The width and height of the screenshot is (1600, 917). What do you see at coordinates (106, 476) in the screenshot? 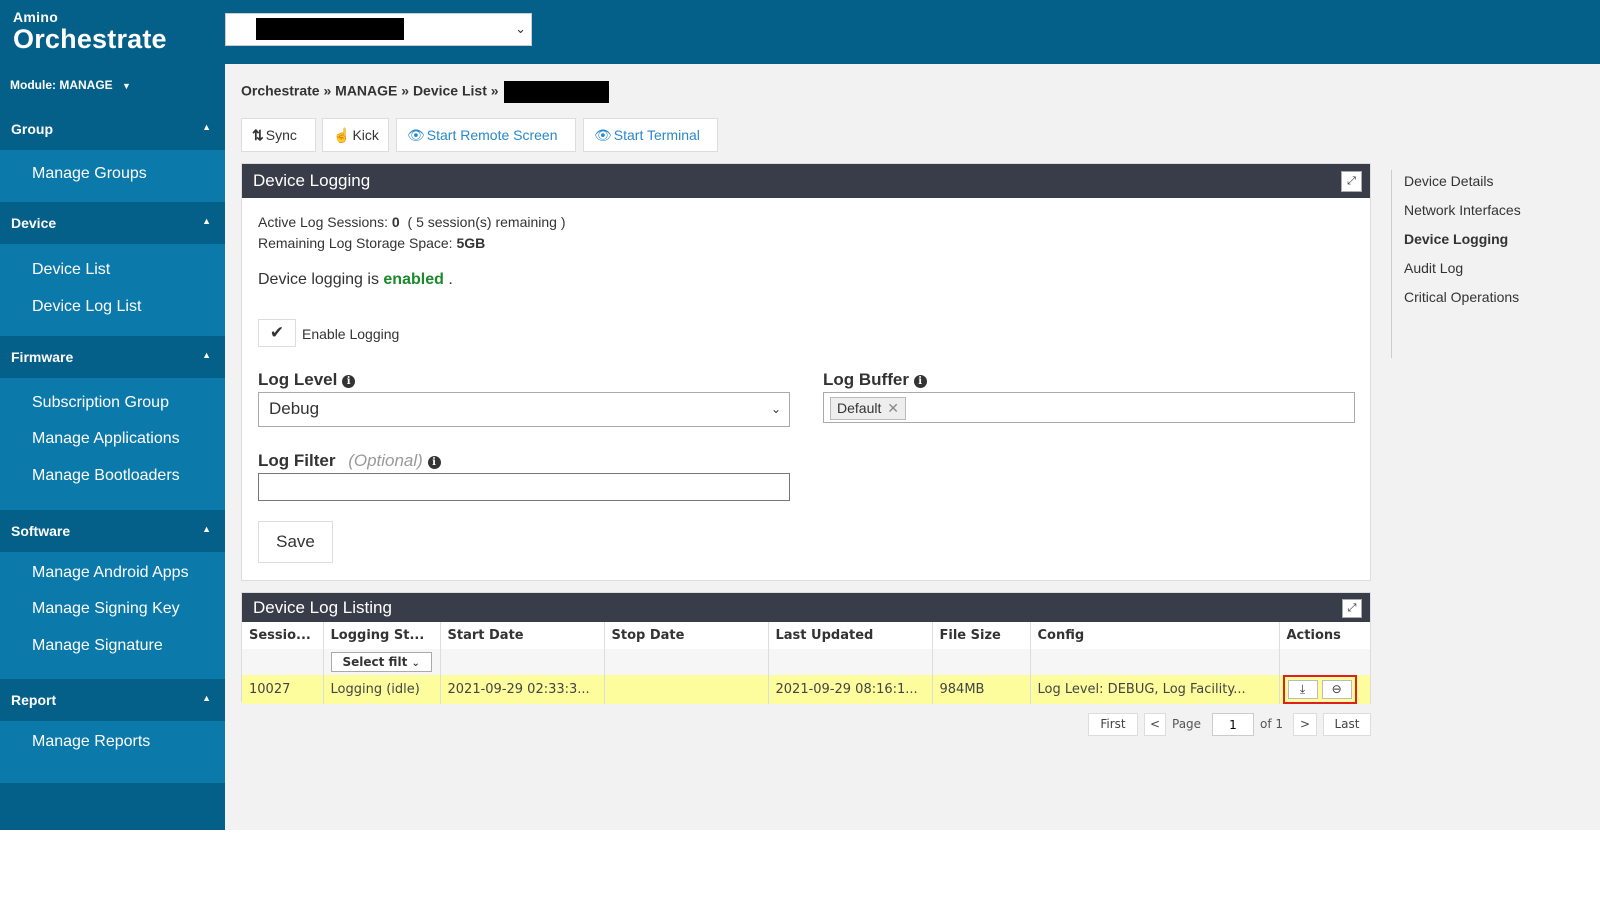
I see `sidebar-item-manage-bootloaders: Manage Bootloaders` at bounding box center [106, 476].